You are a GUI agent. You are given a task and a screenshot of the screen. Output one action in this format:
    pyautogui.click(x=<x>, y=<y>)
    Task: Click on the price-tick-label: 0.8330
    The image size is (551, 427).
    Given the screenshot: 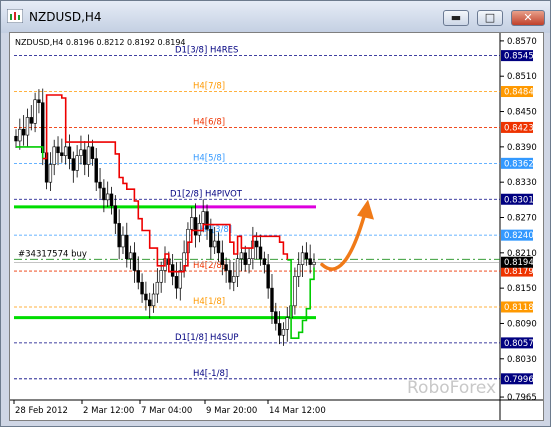 What is the action you would take?
    pyautogui.click(x=522, y=183)
    